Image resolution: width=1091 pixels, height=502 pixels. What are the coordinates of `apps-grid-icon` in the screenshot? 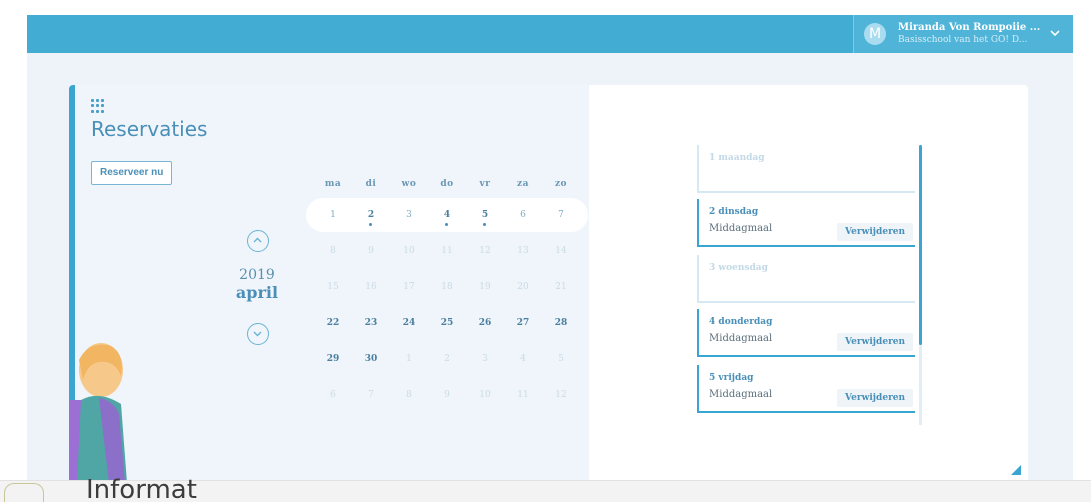 It's located at (98, 106).